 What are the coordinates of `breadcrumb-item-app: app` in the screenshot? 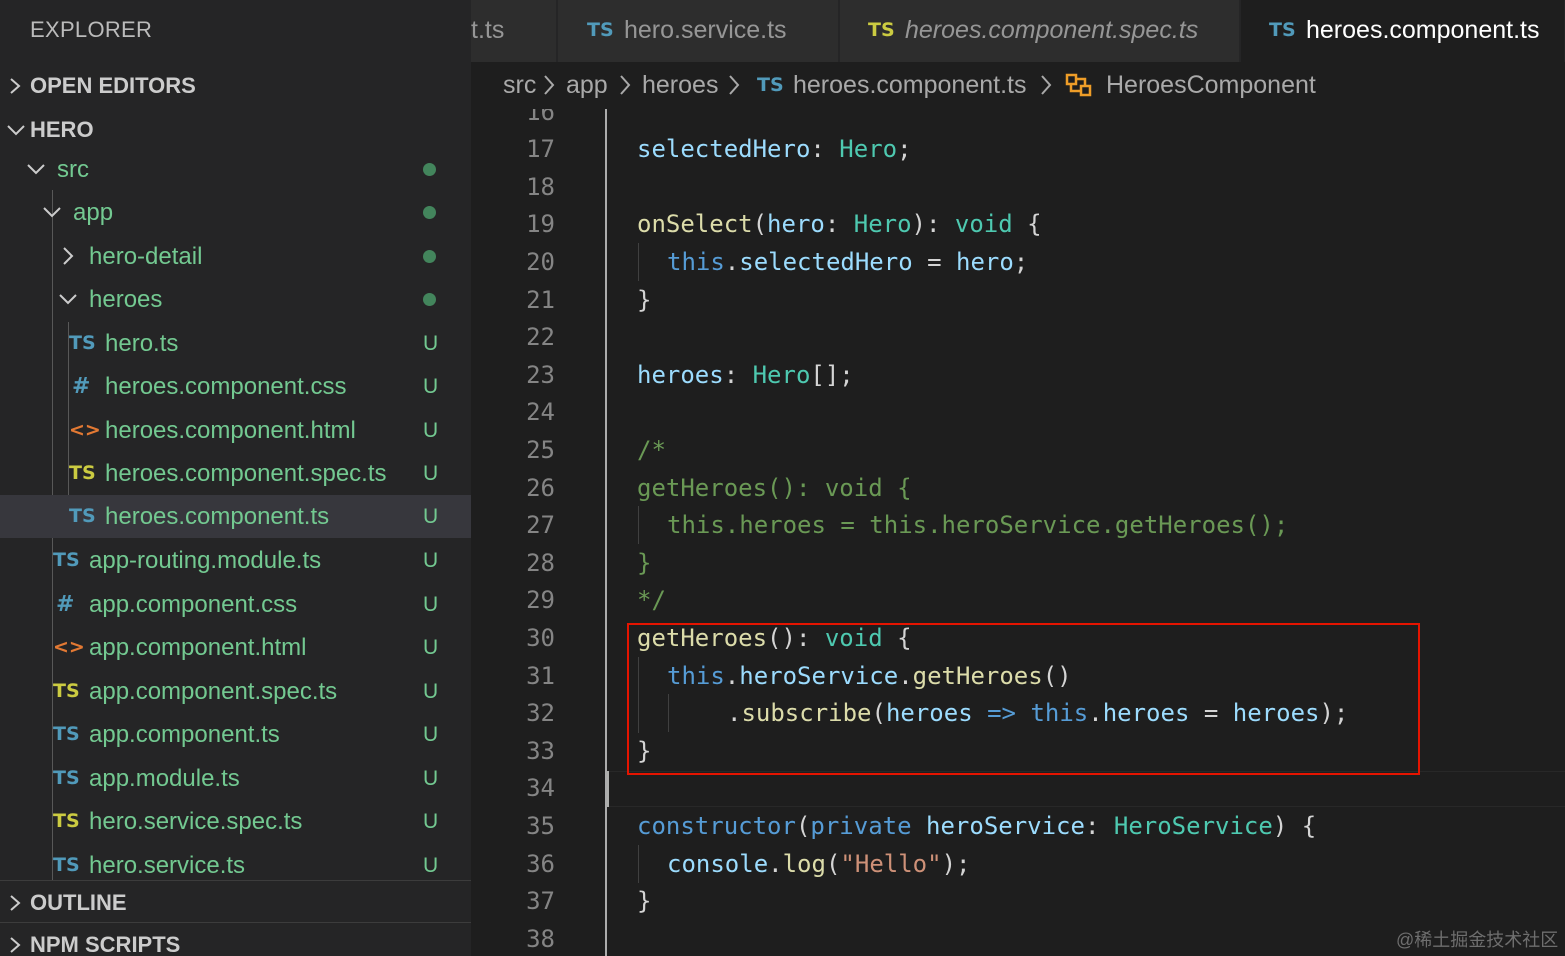 It's located at (587, 85).